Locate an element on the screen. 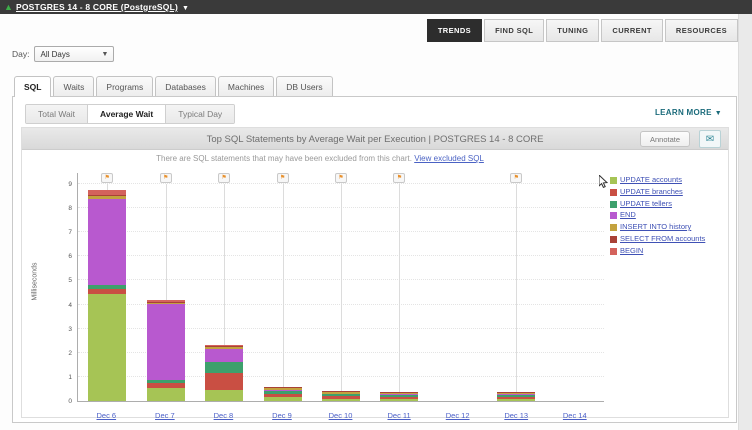  x-axis-date-link: Dec 11 is located at coordinates (398, 415).